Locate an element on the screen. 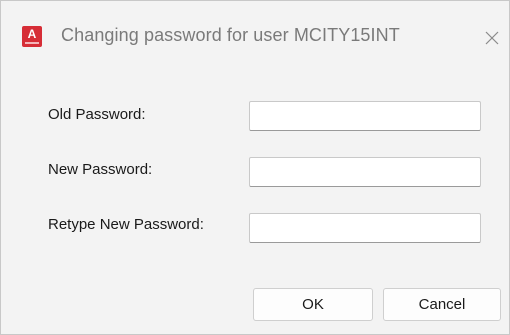 The height and width of the screenshot is (335, 510). old-password-field is located at coordinates (365, 116).